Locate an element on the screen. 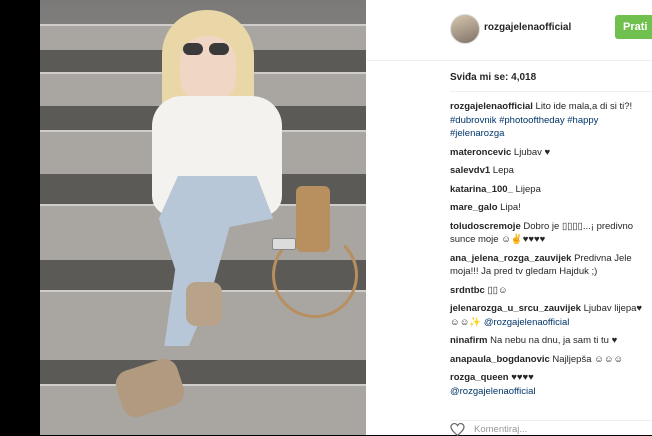 This screenshot has height=436, width=652. comment-username: toludoscremoje is located at coordinates (485, 226).